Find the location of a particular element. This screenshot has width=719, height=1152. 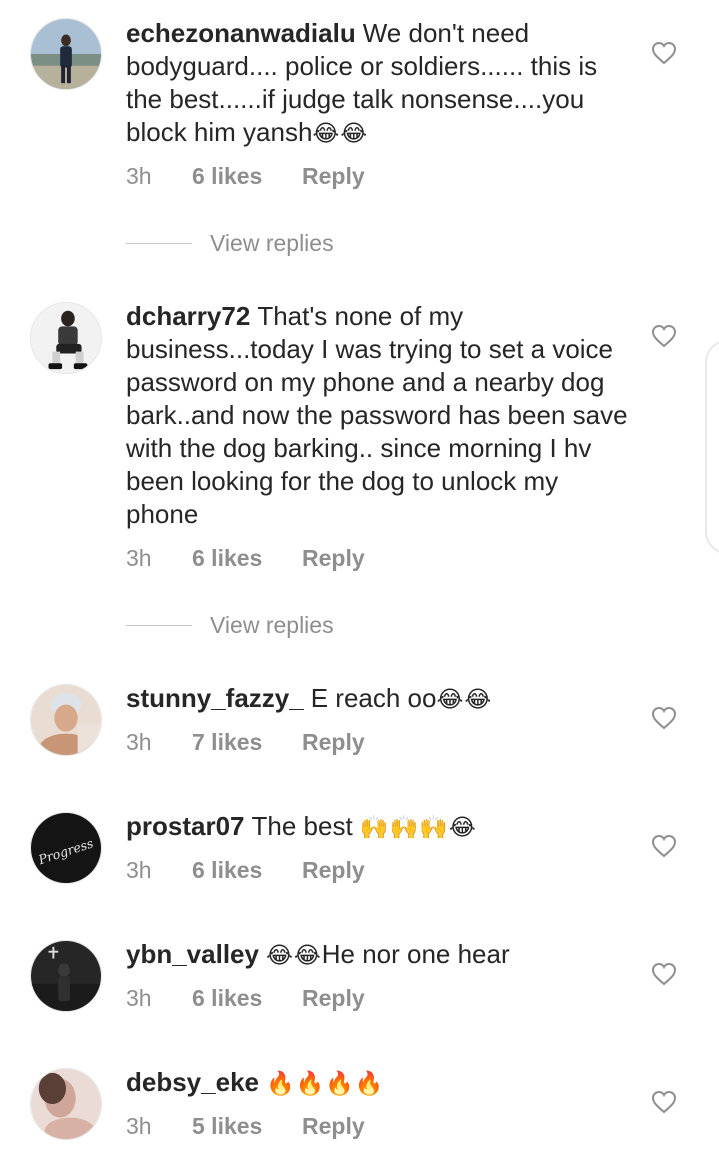

comment-emoji: 🔥🔥🔥🔥 is located at coordinates (325, 1084).